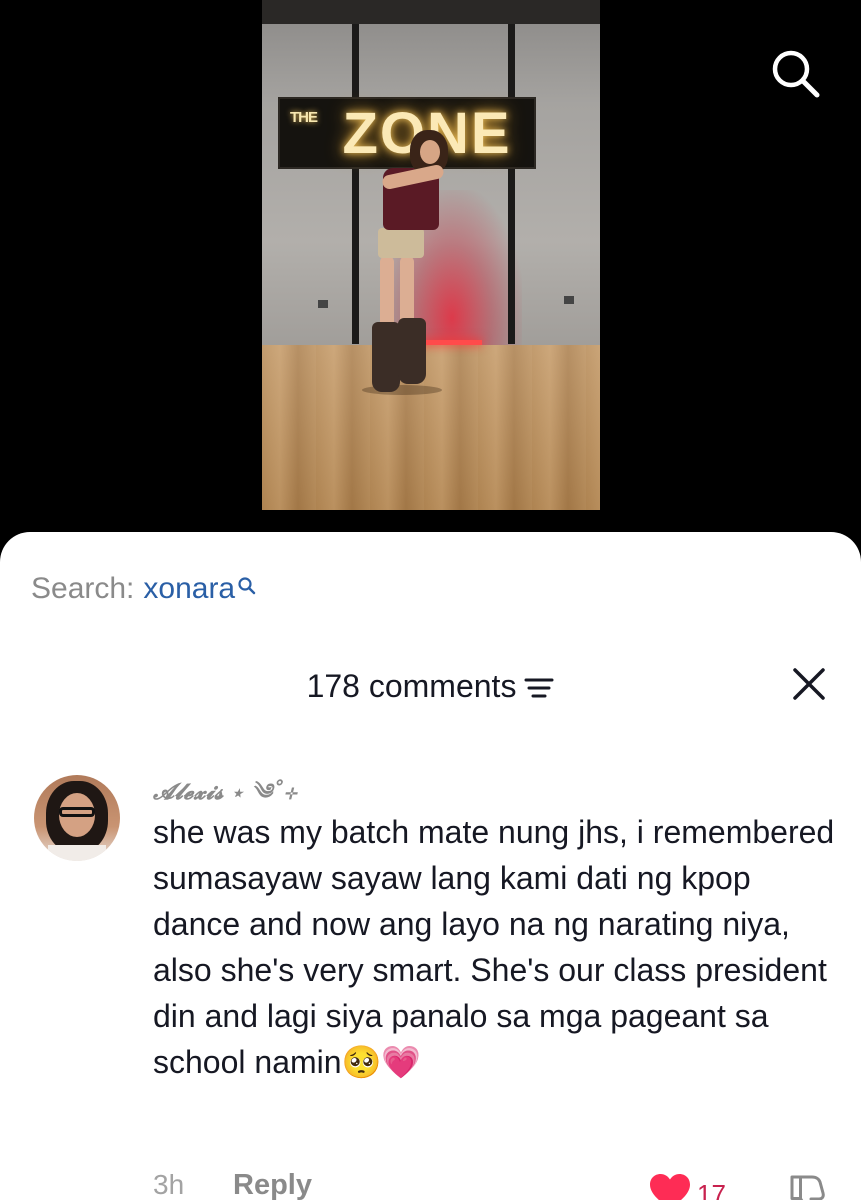 This screenshot has width=861, height=1200. I want to click on search-suggestion-term: xonara, so click(189, 589).